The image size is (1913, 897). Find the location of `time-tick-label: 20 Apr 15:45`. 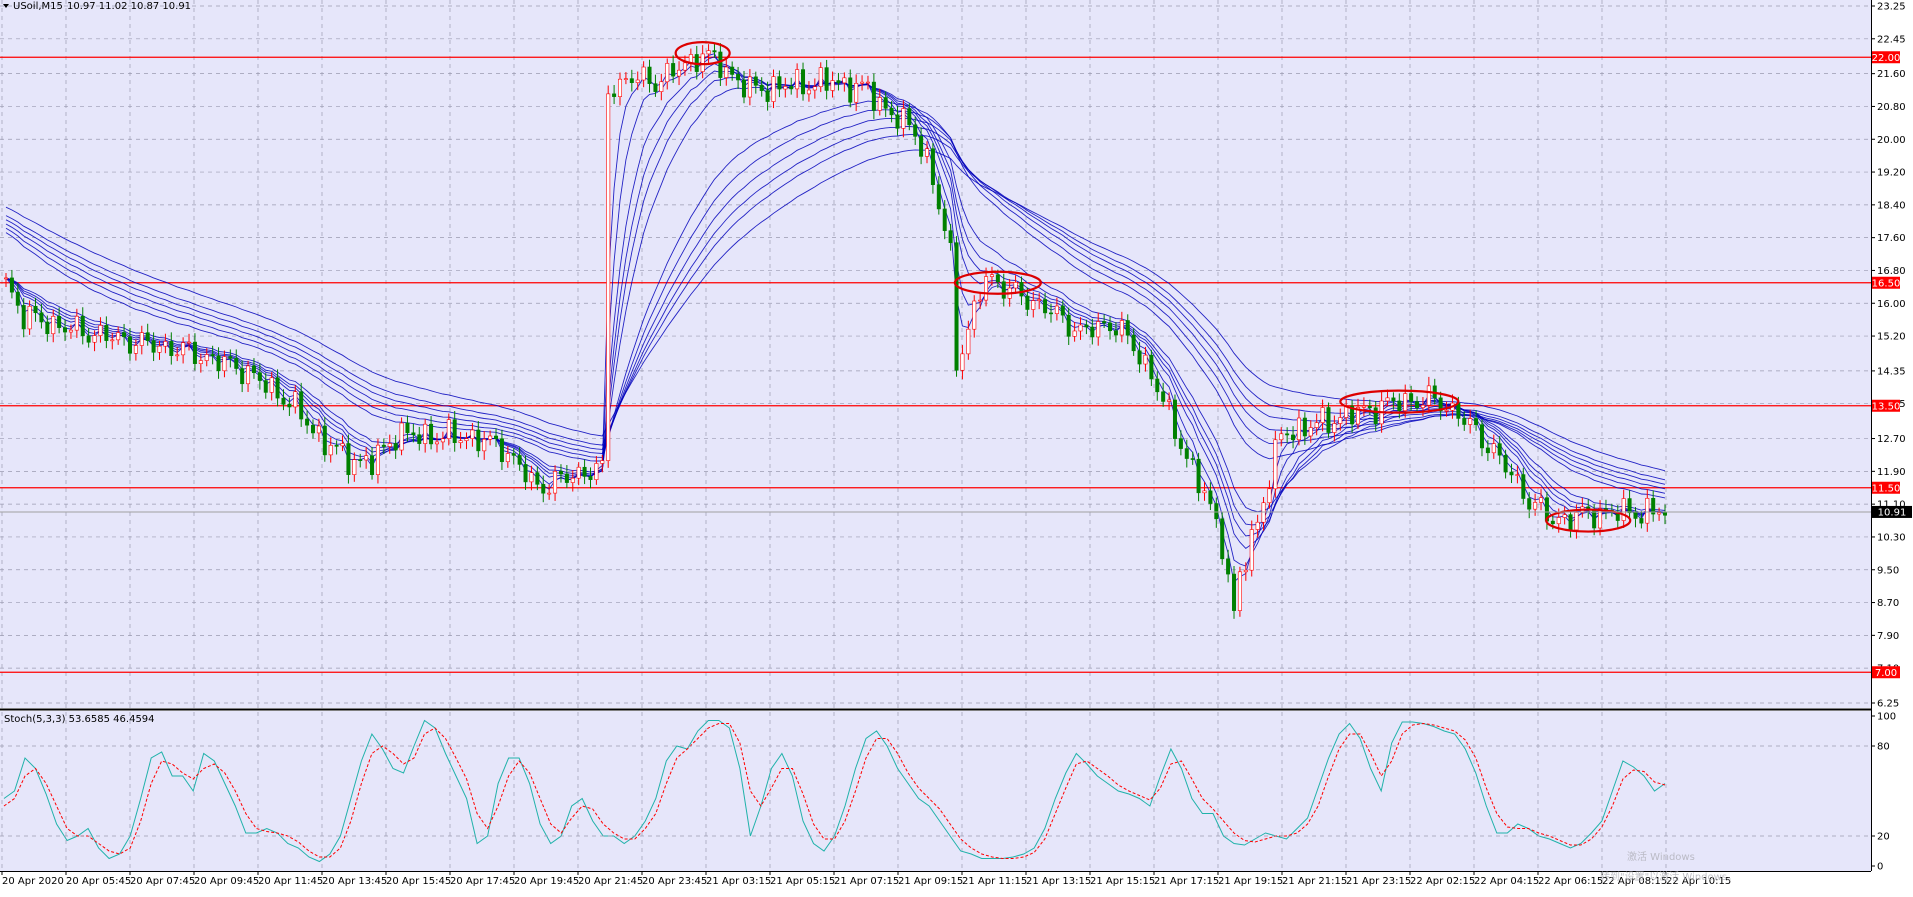

time-tick-label: 20 Apr 15:45 is located at coordinates (418, 881).